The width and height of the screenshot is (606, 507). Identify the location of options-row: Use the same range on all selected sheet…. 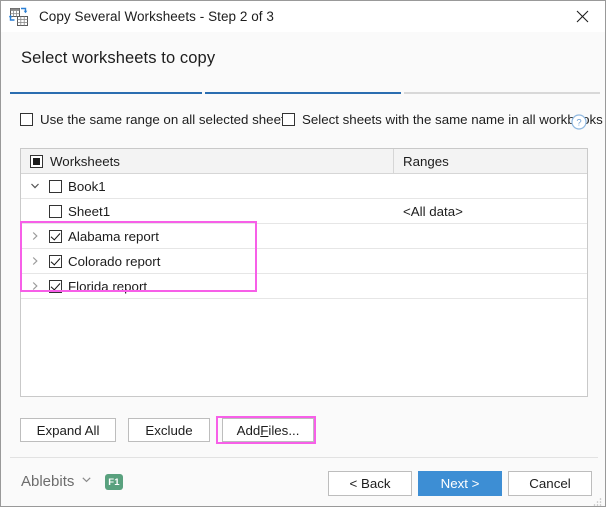
(303, 122).